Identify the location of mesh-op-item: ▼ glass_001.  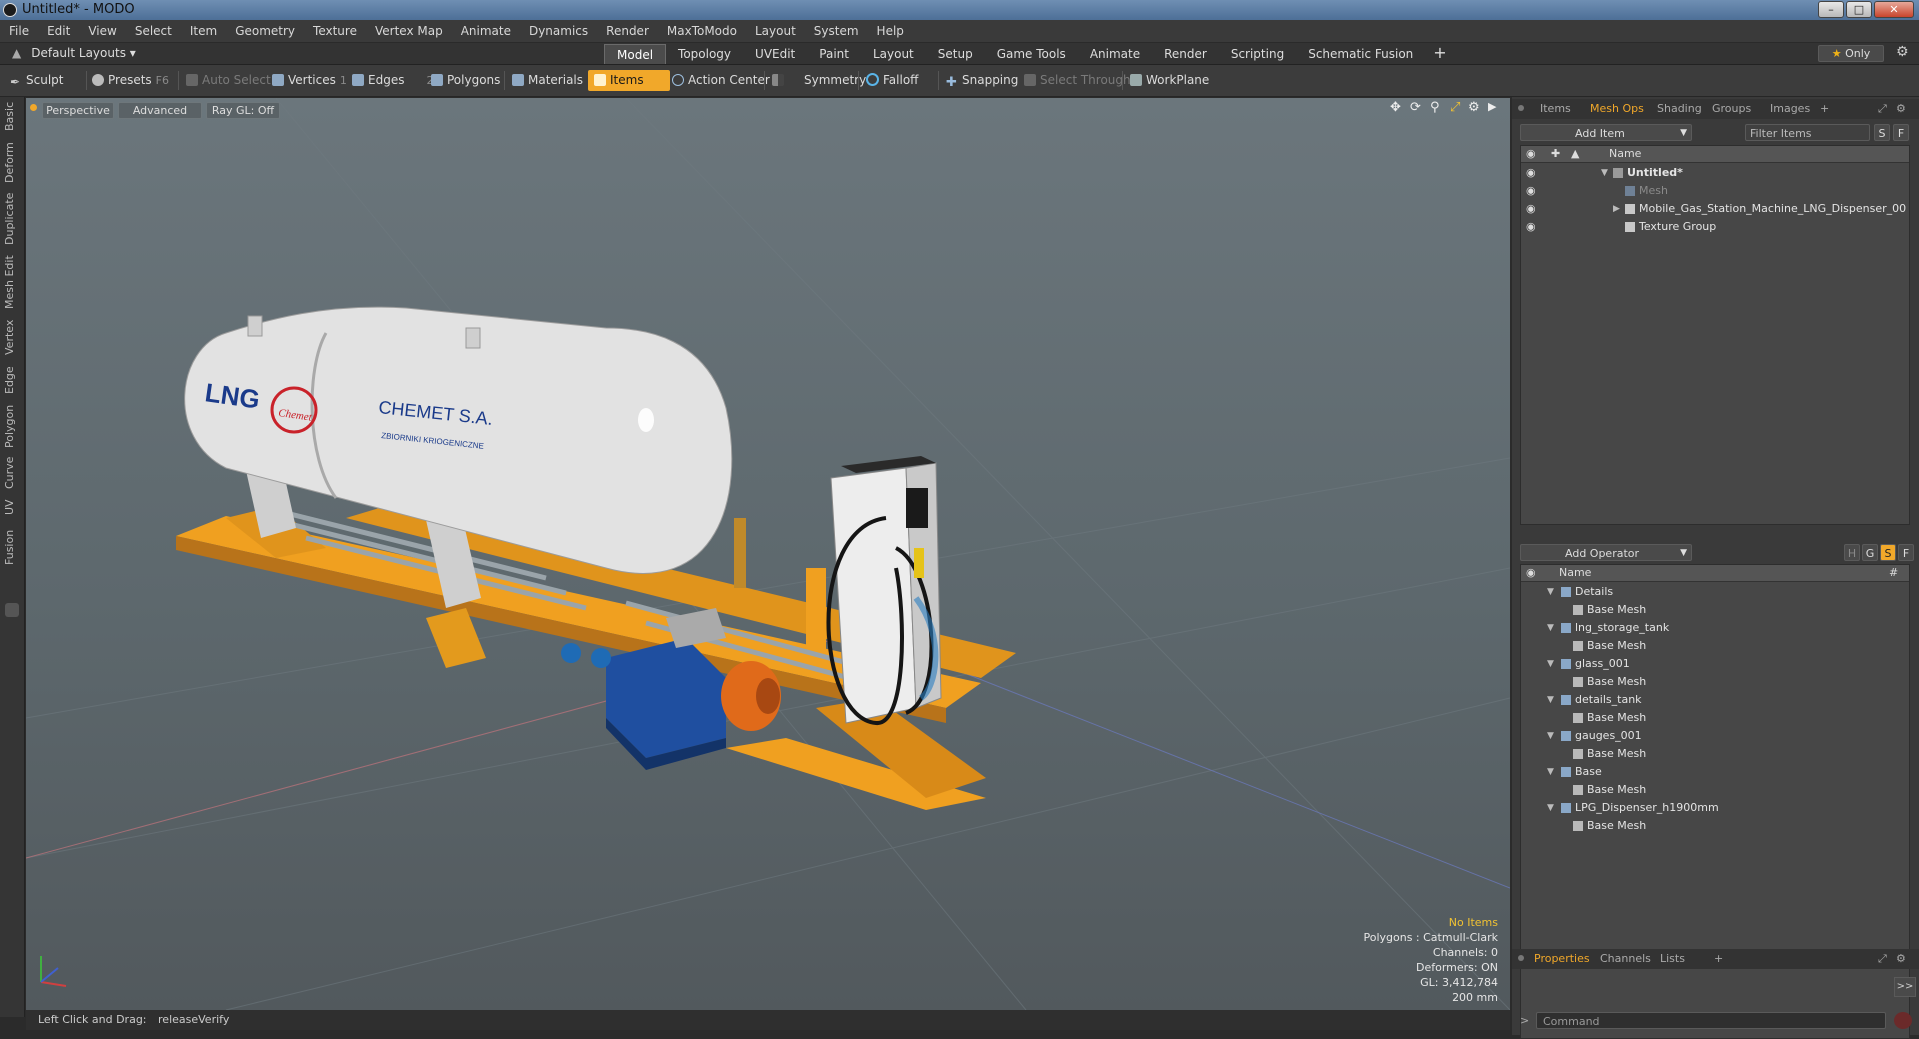
(1715, 664).